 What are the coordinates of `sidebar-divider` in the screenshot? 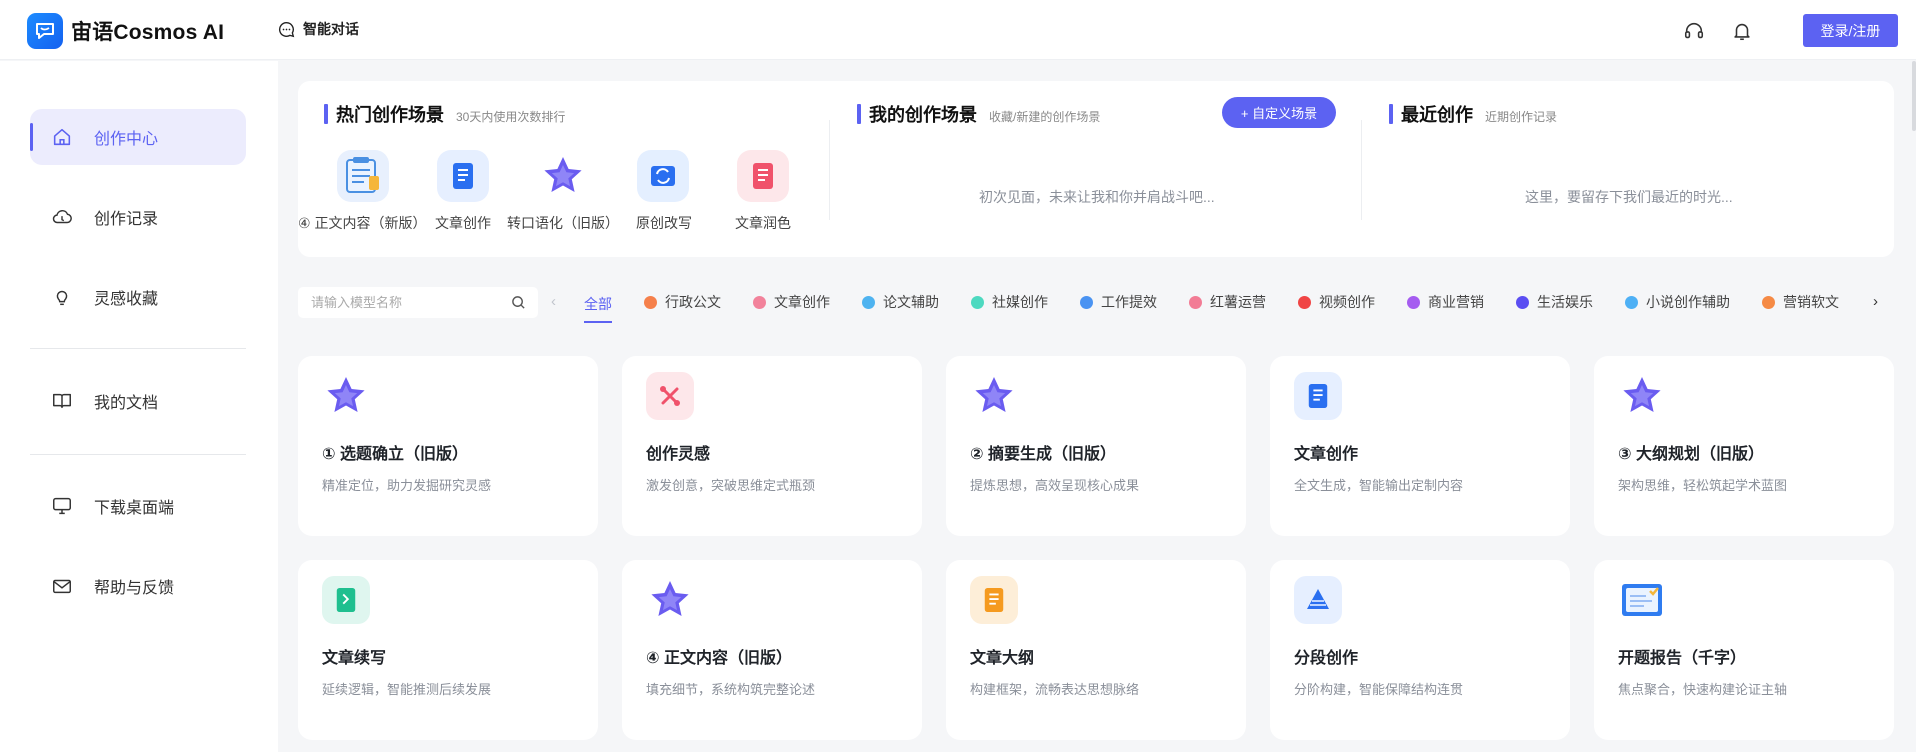 It's located at (138, 454).